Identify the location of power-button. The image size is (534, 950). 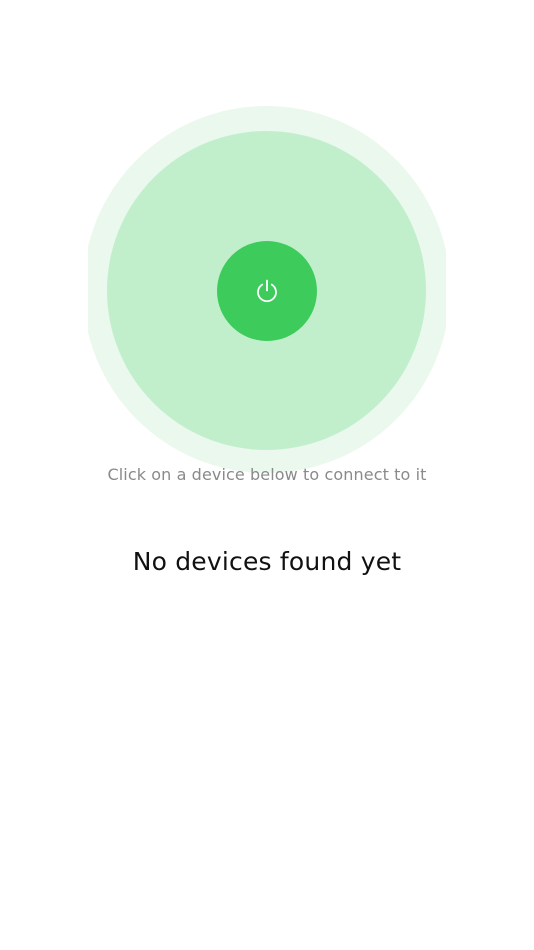
(267, 291).